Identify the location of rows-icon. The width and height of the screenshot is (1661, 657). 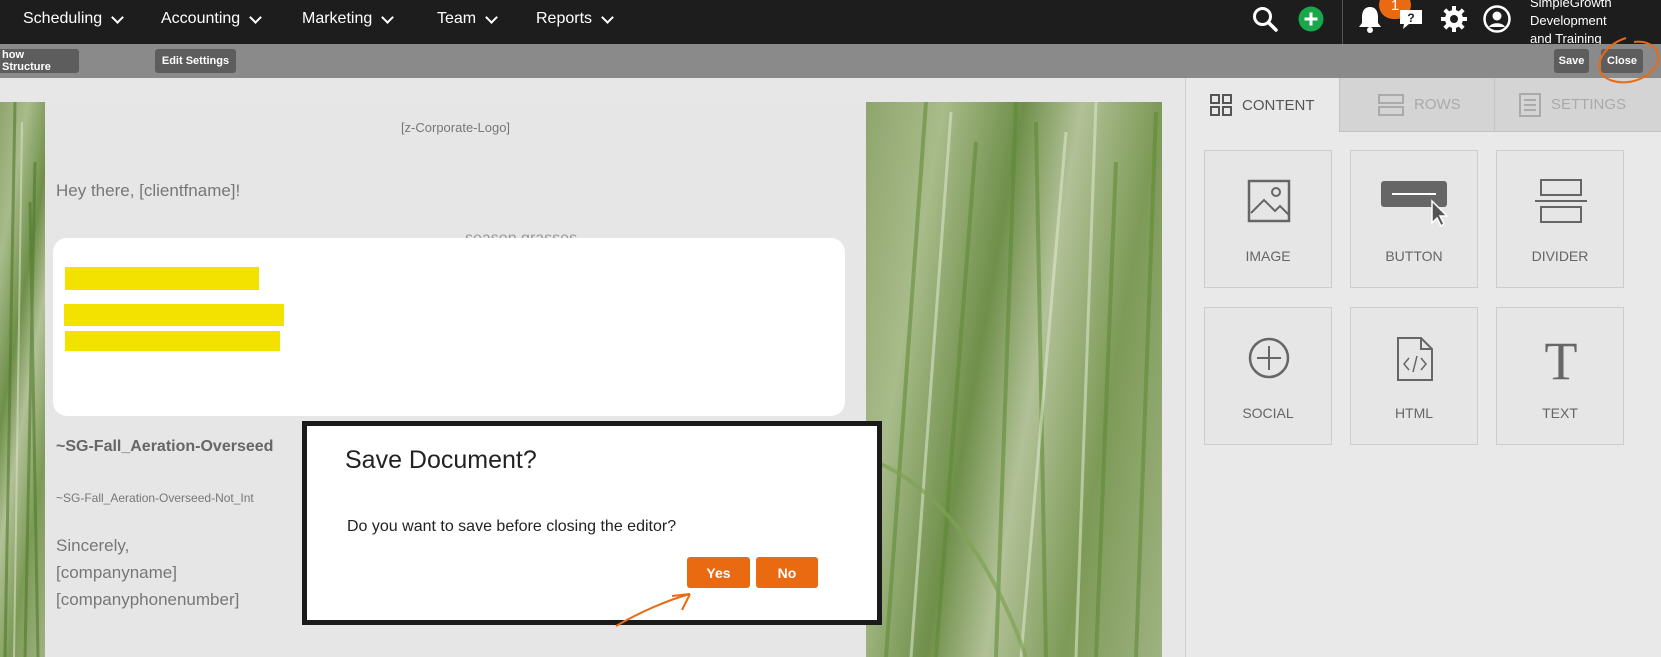
(1391, 104).